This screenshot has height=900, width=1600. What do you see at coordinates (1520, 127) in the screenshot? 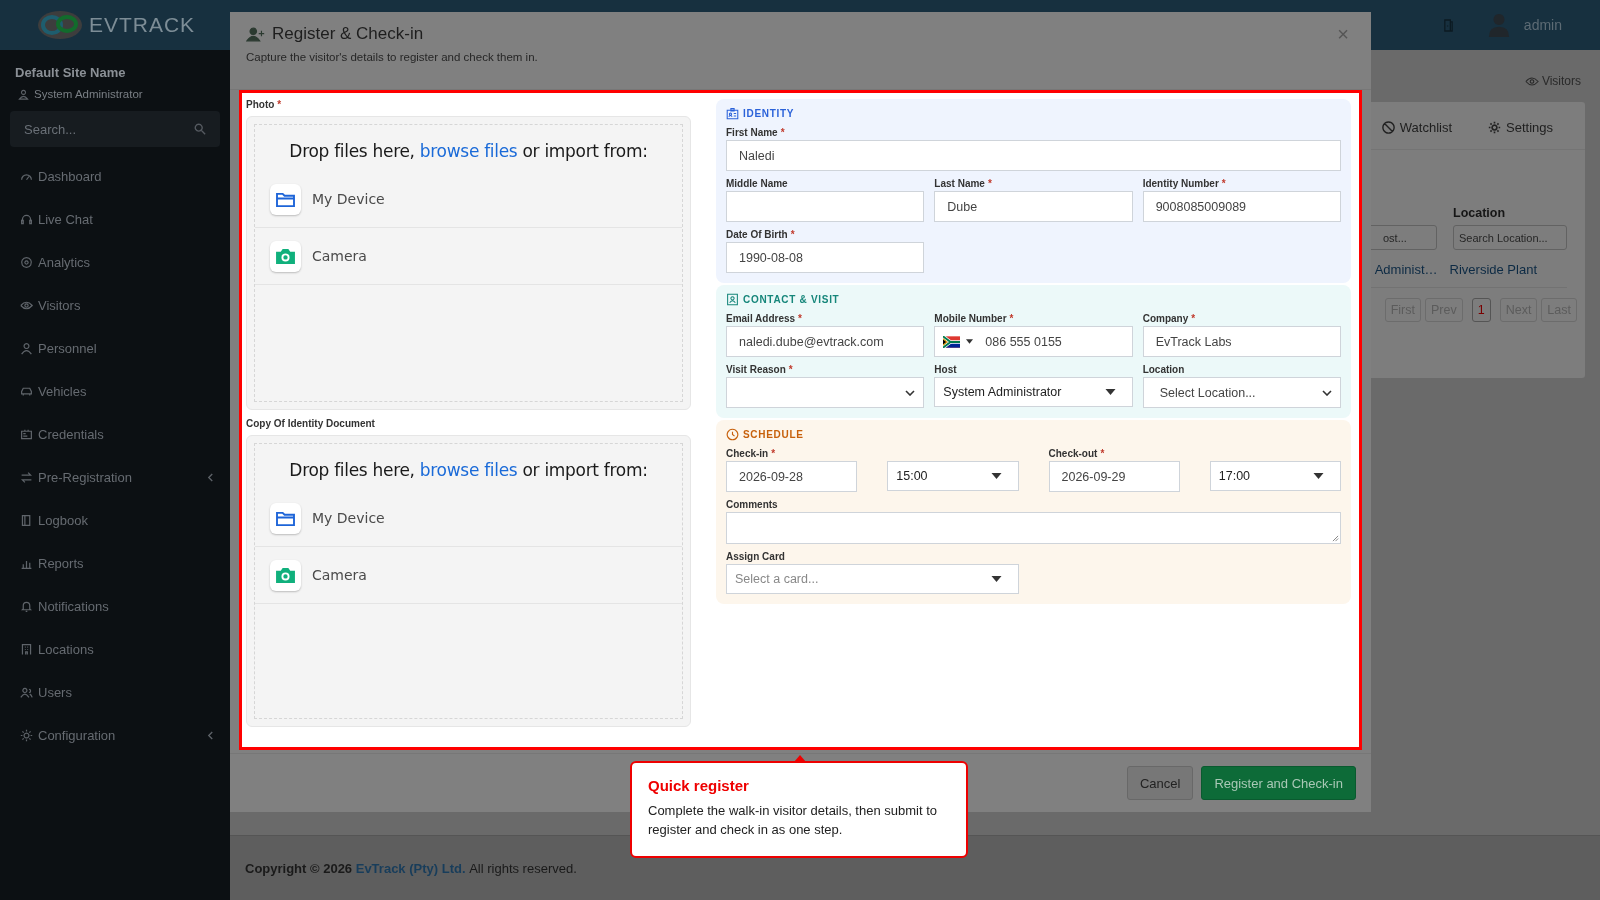
I see `tab: Settings` at bounding box center [1520, 127].